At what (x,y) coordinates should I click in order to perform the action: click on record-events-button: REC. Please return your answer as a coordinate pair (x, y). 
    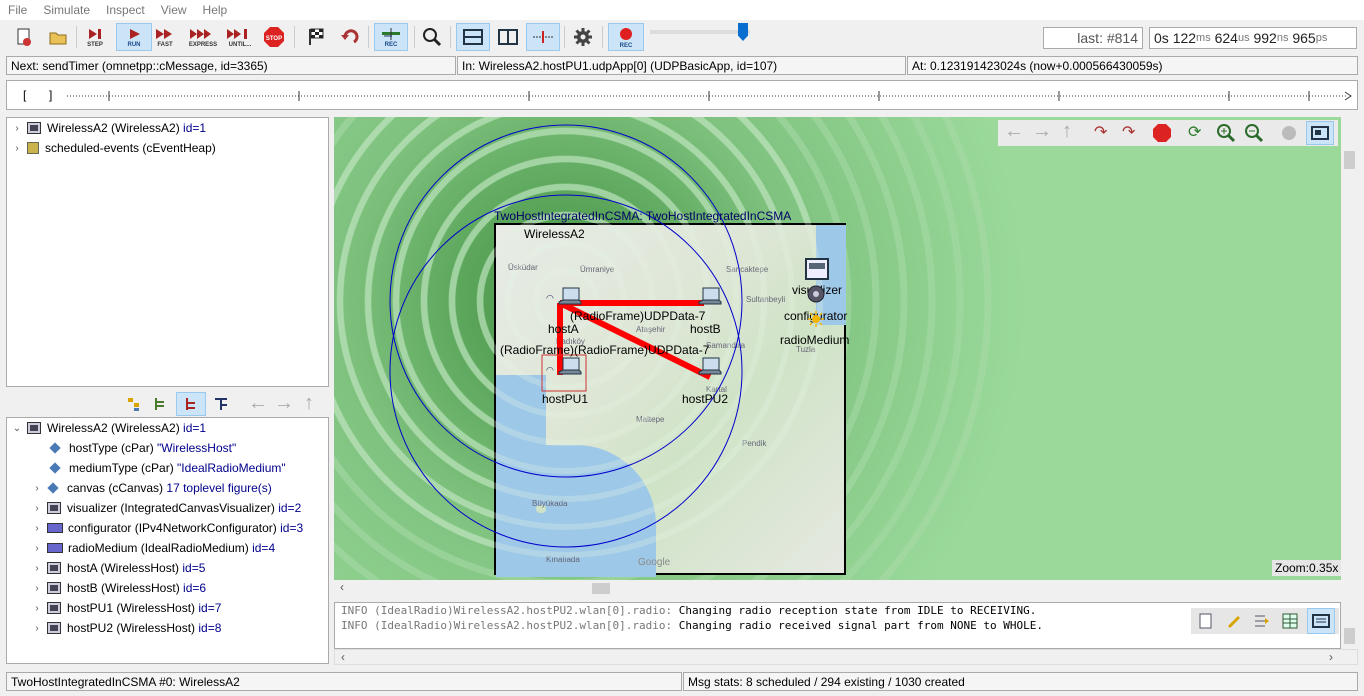
    Looking at the image, I should click on (391, 37).